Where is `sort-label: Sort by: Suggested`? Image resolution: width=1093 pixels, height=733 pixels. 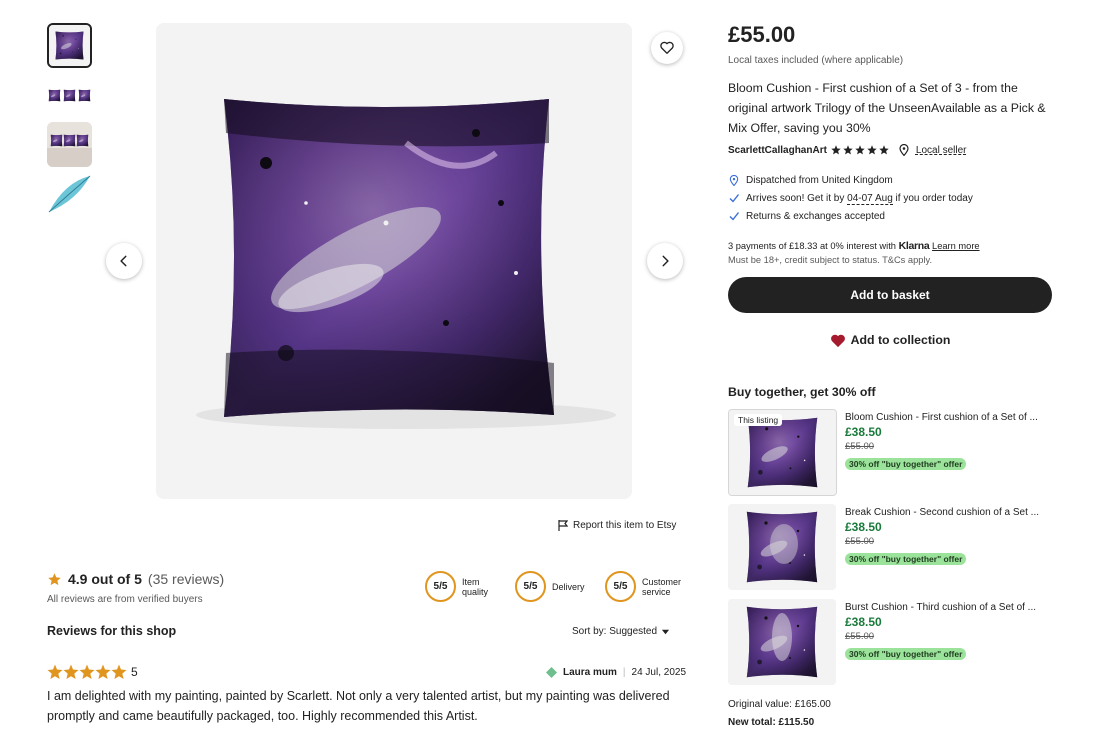
sort-label: Sort by: Suggested is located at coordinates (615, 631).